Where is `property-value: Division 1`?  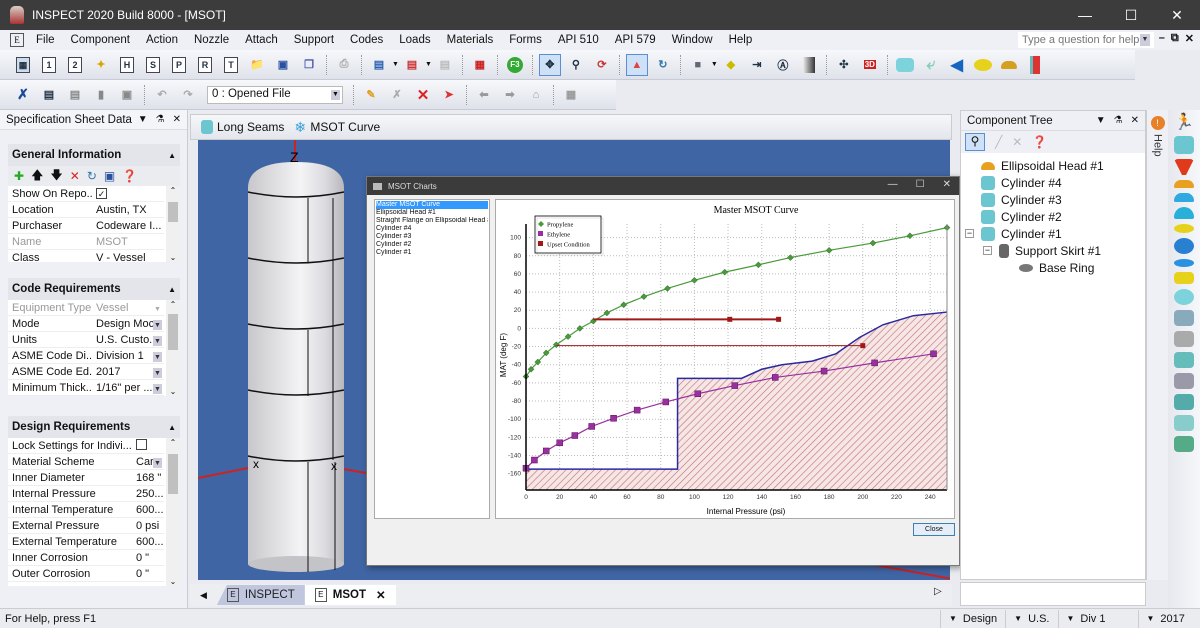
property-value: Division 1 is located at coordinates (120, 356).